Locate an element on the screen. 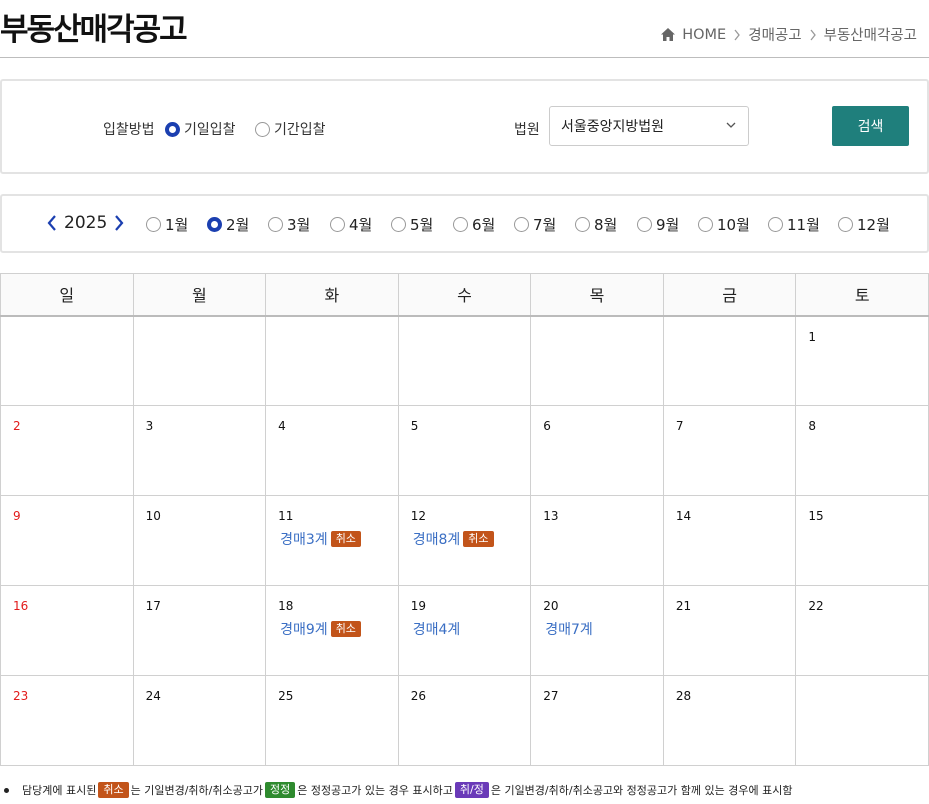  calendar-week-row: 23 24 25 26 27 28 is located at coordinates (464, 720).